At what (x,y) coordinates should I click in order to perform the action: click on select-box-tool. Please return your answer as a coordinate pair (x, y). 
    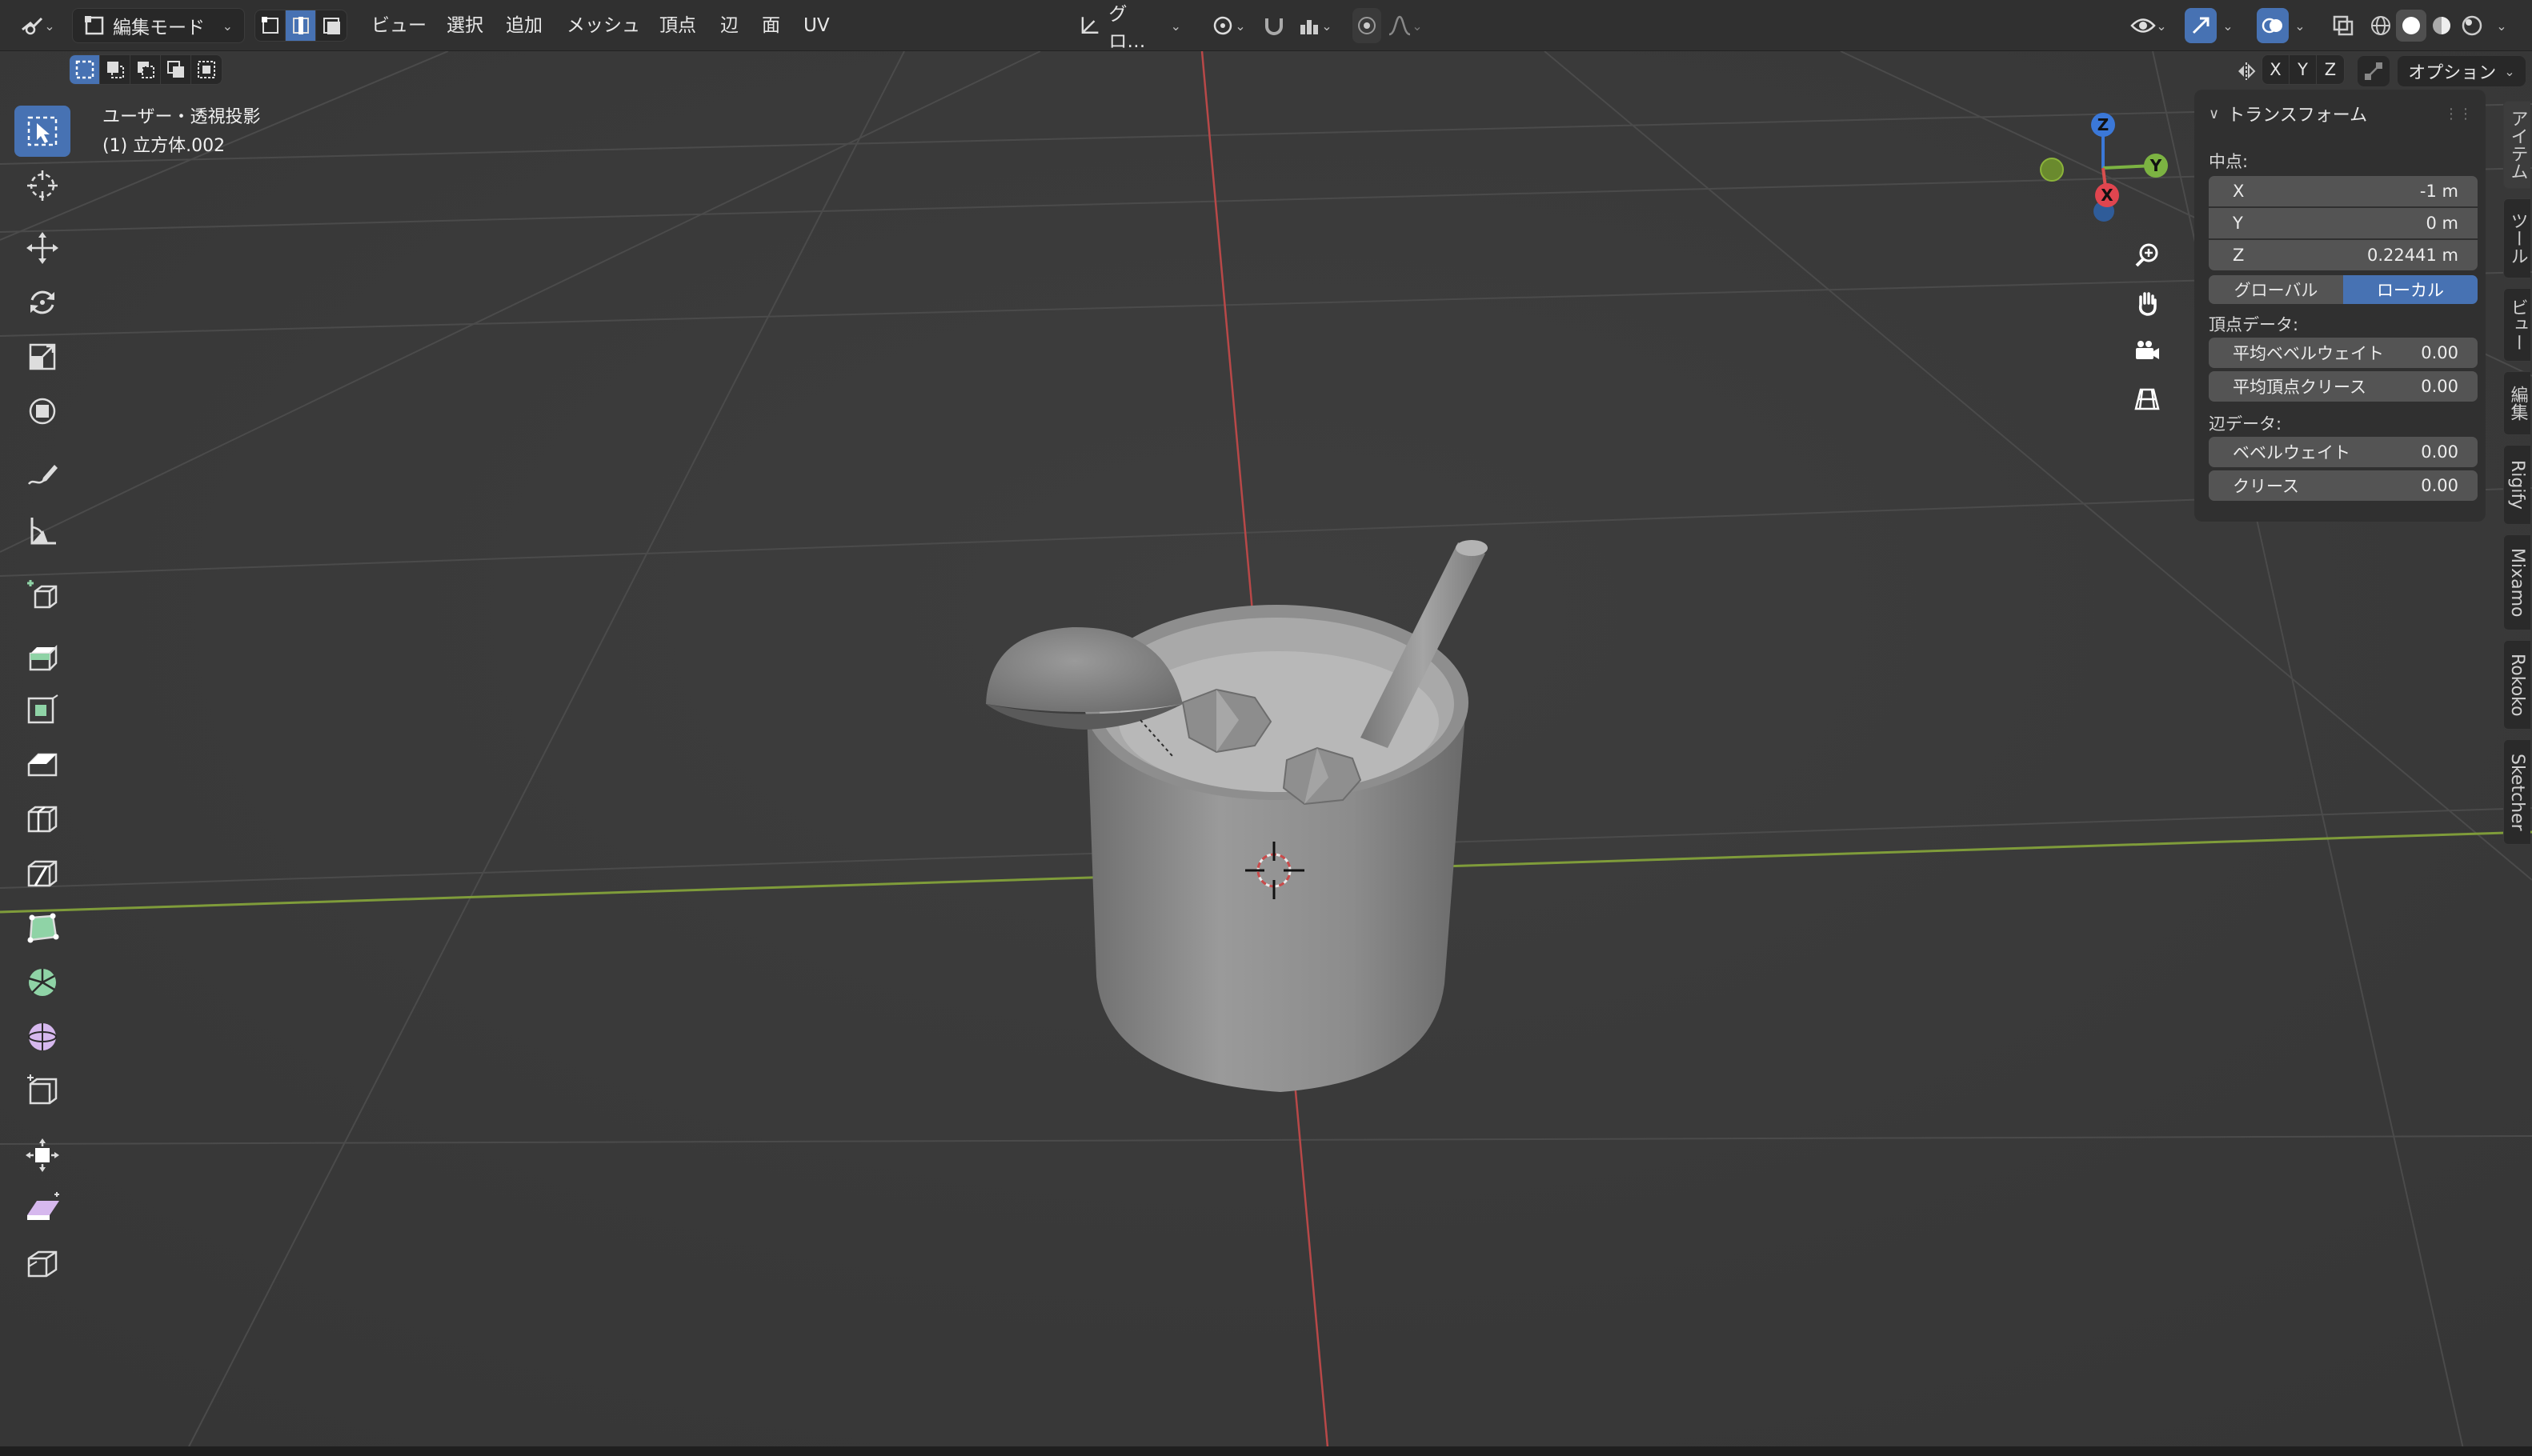
    Looking at the image, I should click on (42, 131).